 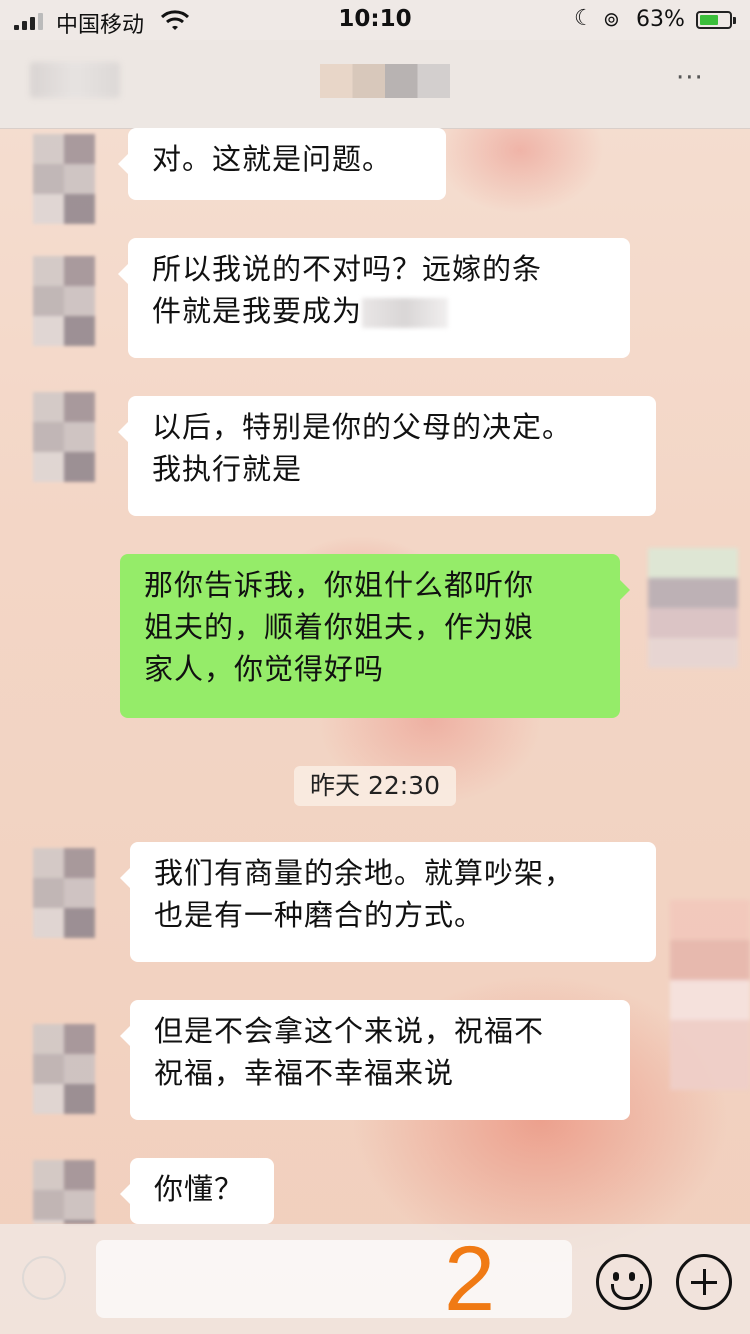 I want to click on message-text: 我们有商量的余地。就算吵架，, so click(x=364, y=873).